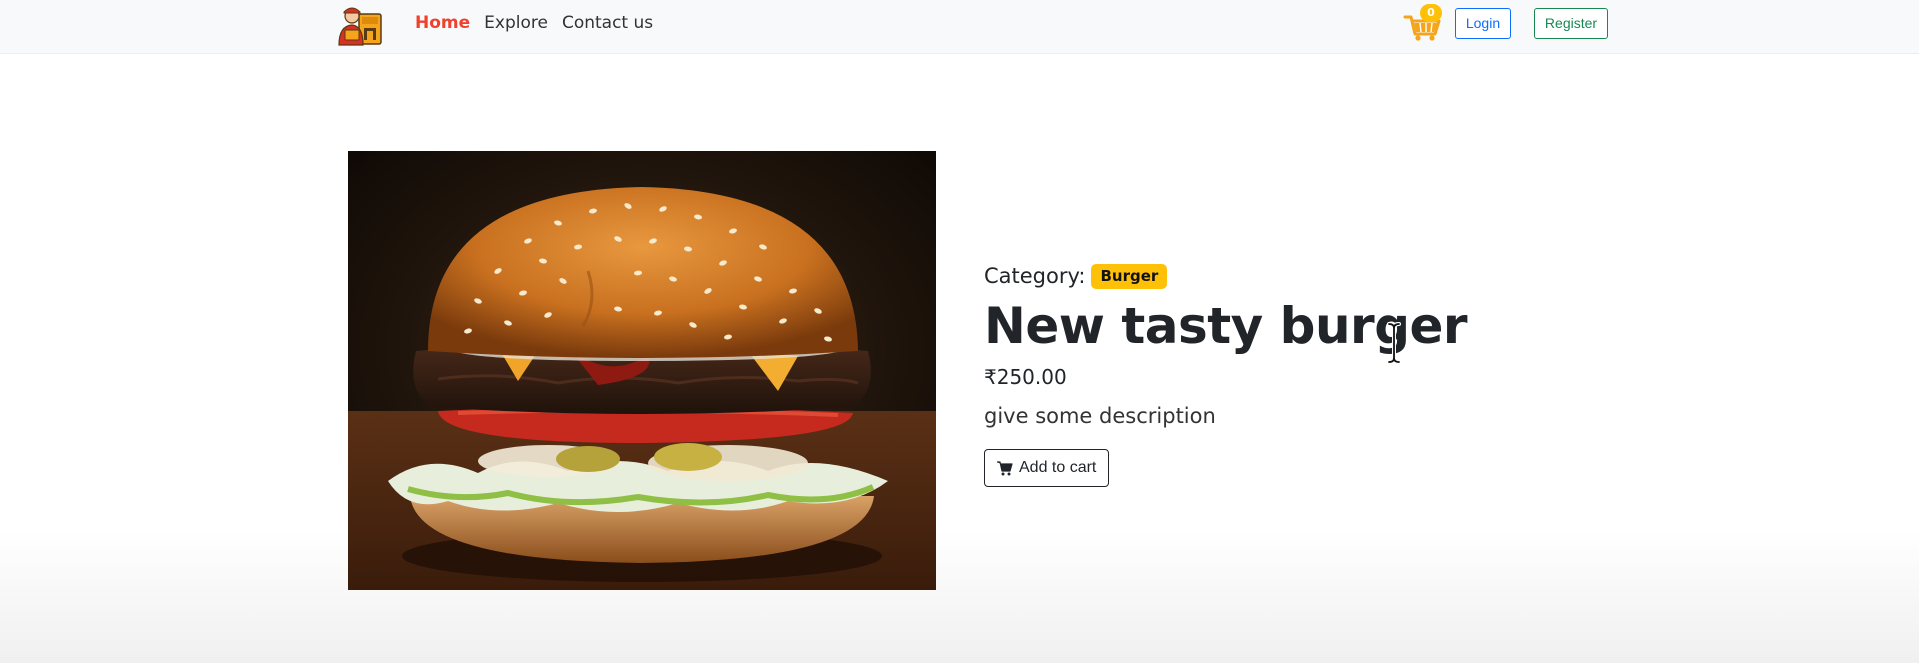 The image size is (1919, 663). I want to click on product-price: ₹250.00, so click(1025, 377).